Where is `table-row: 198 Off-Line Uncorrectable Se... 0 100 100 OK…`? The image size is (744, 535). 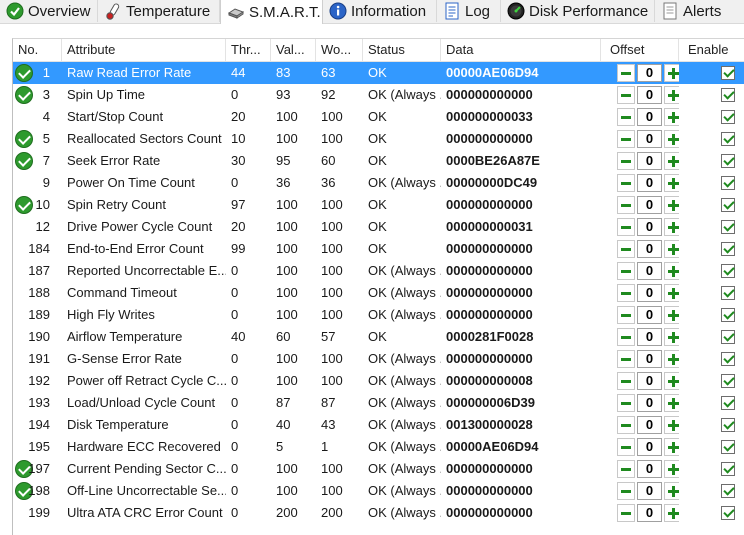 table-row: 198 Off-Line Uncorrectable Se... 0 100 100 OK… is located at coordinates (378, 491).